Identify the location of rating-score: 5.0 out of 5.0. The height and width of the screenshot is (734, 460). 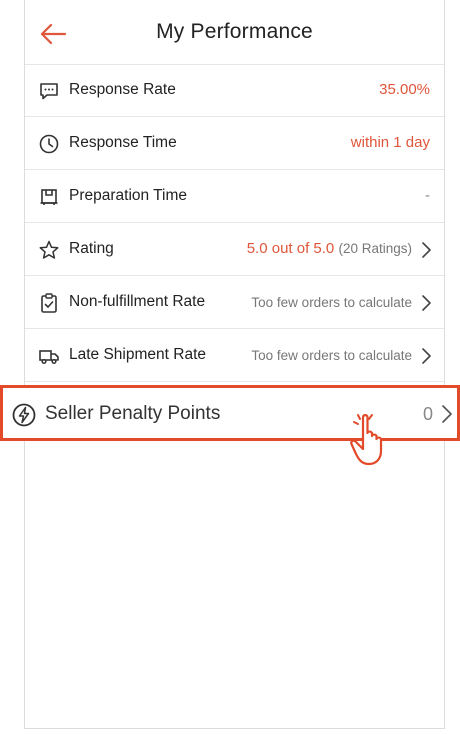
(290, 248).